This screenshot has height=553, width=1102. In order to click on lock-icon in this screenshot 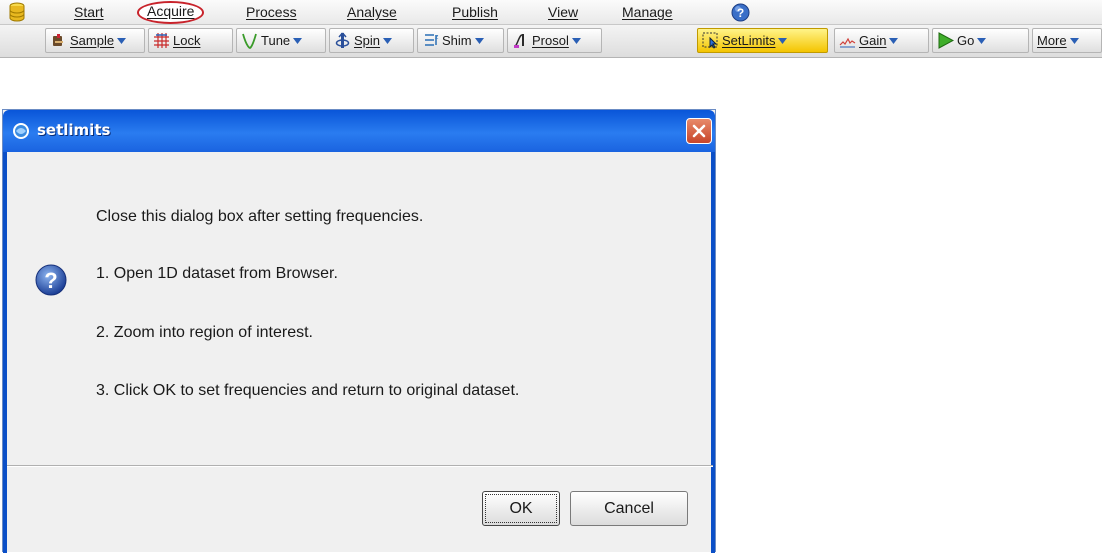, I will do `click(161, 40)`.